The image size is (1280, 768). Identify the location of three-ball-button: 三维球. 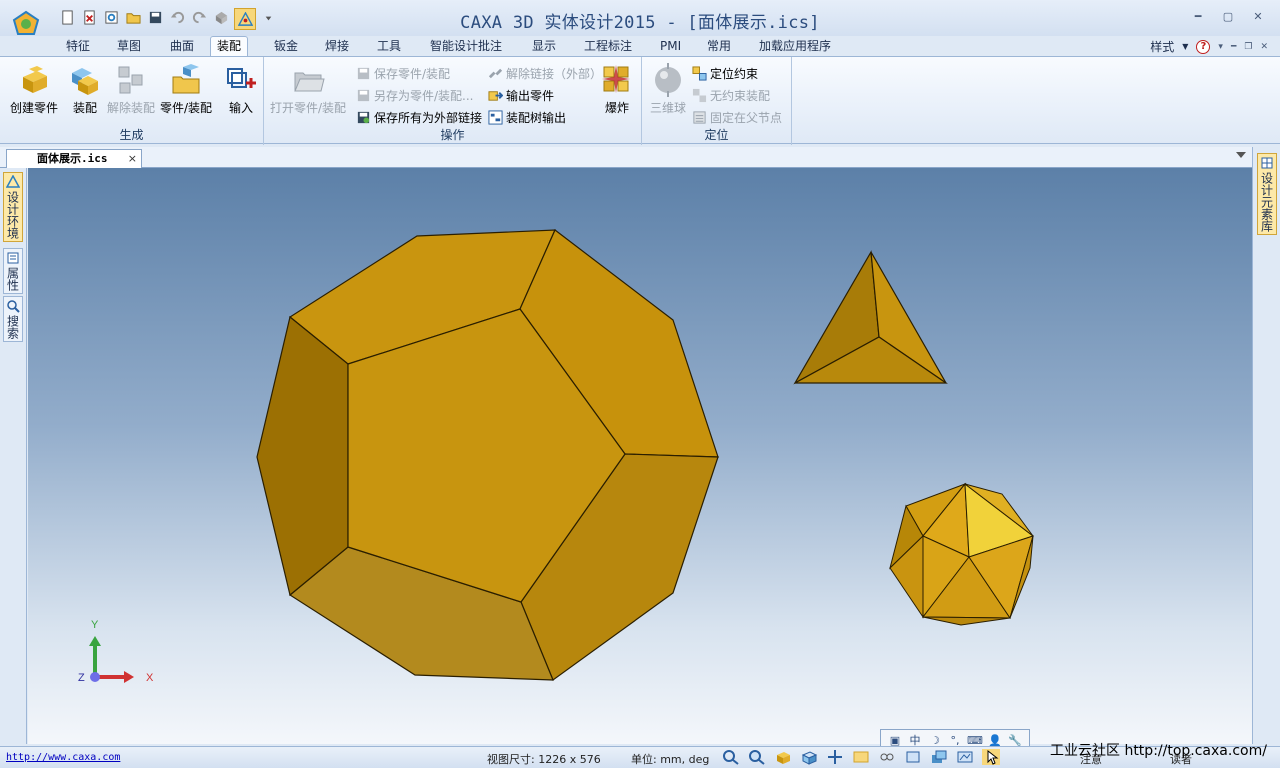
(668, 89).